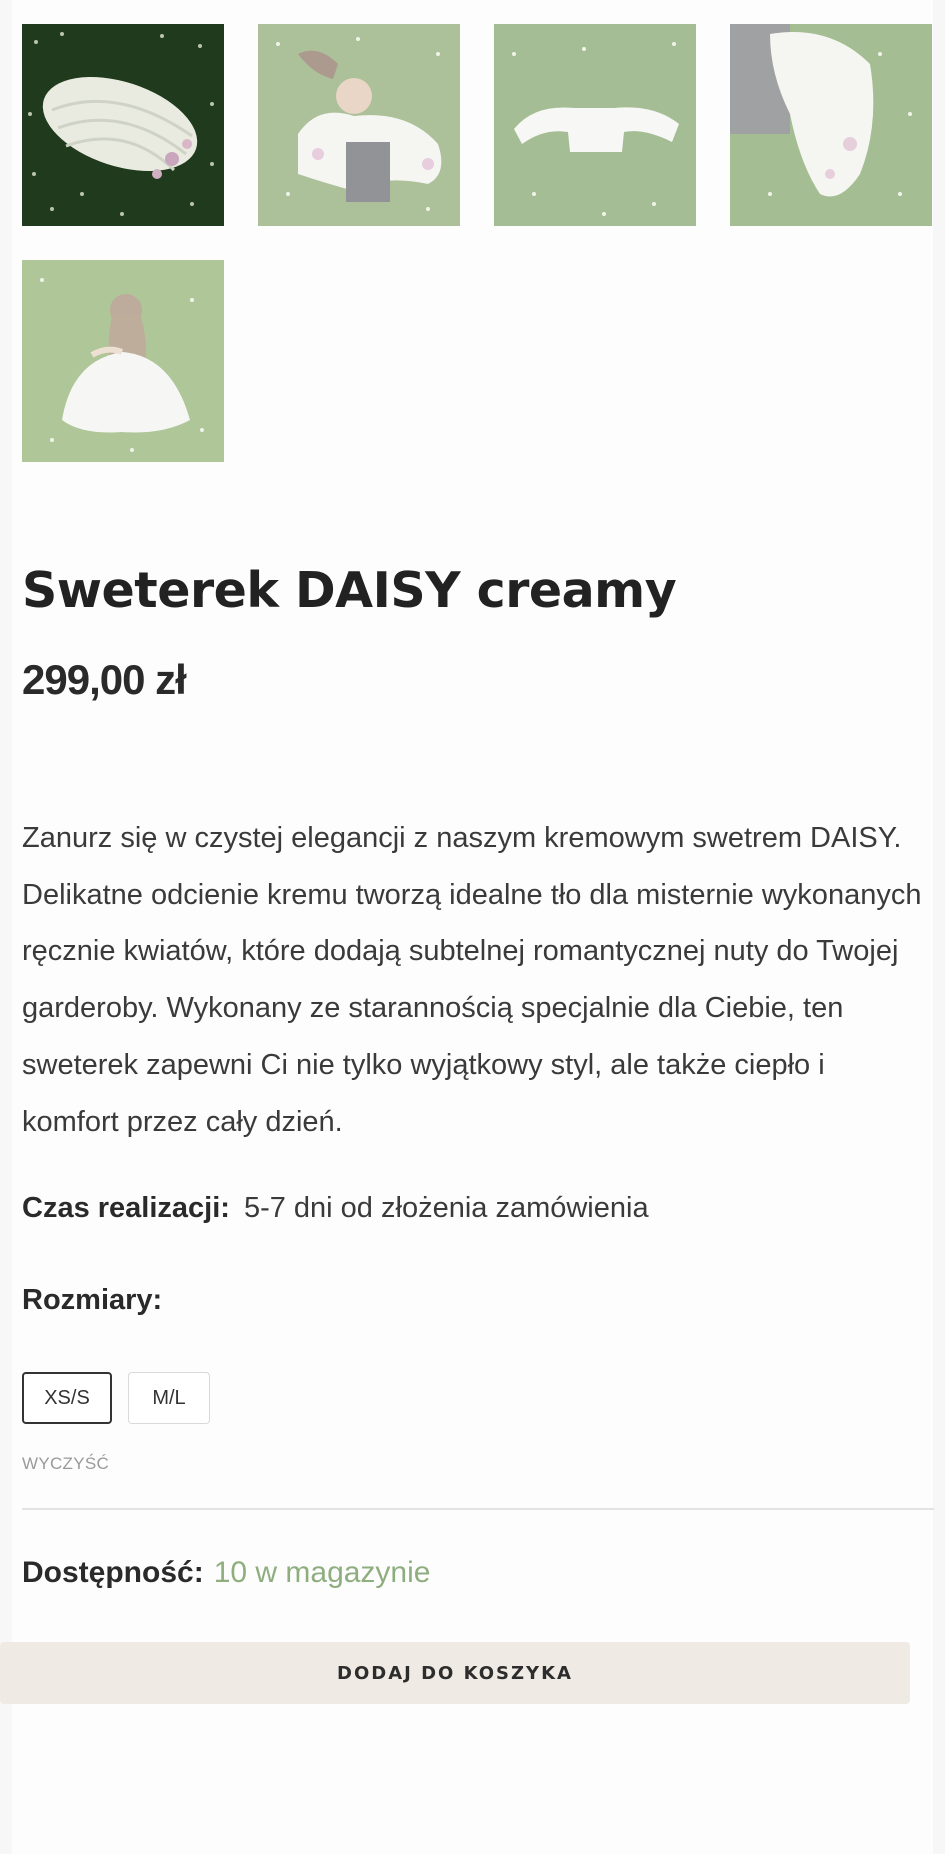  I want to click on woman-lying-image, so click(359, 125).